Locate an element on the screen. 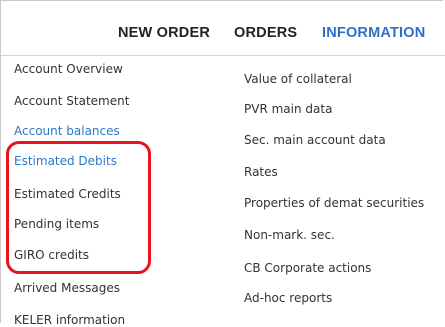 Image resolution: width=445 pixels, height=327 pixels. menu-item-ad-hoc-reports: Ad-hoc reports is located at coordinates (288, 298).